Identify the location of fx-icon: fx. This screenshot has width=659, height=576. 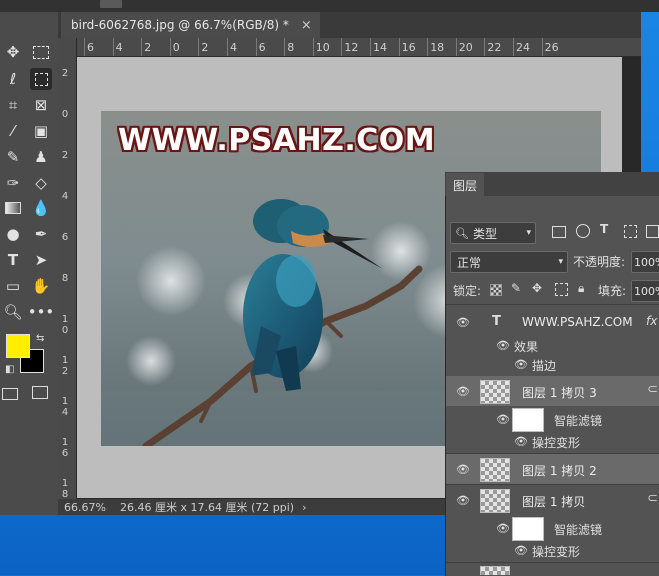
(651, 321).